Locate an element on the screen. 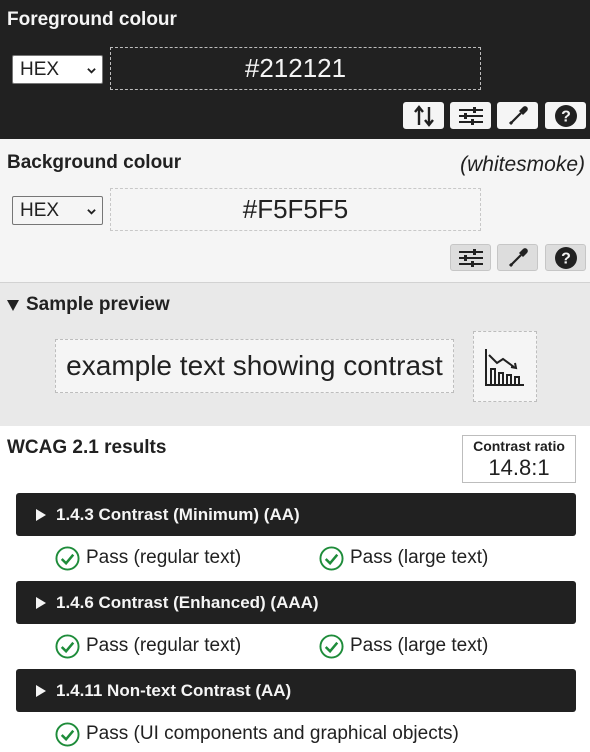 This screenshot has width=590, height=752. contrast-ratio-box: Contrast ratio 14.8:1 is located at coordinates (519, 459).